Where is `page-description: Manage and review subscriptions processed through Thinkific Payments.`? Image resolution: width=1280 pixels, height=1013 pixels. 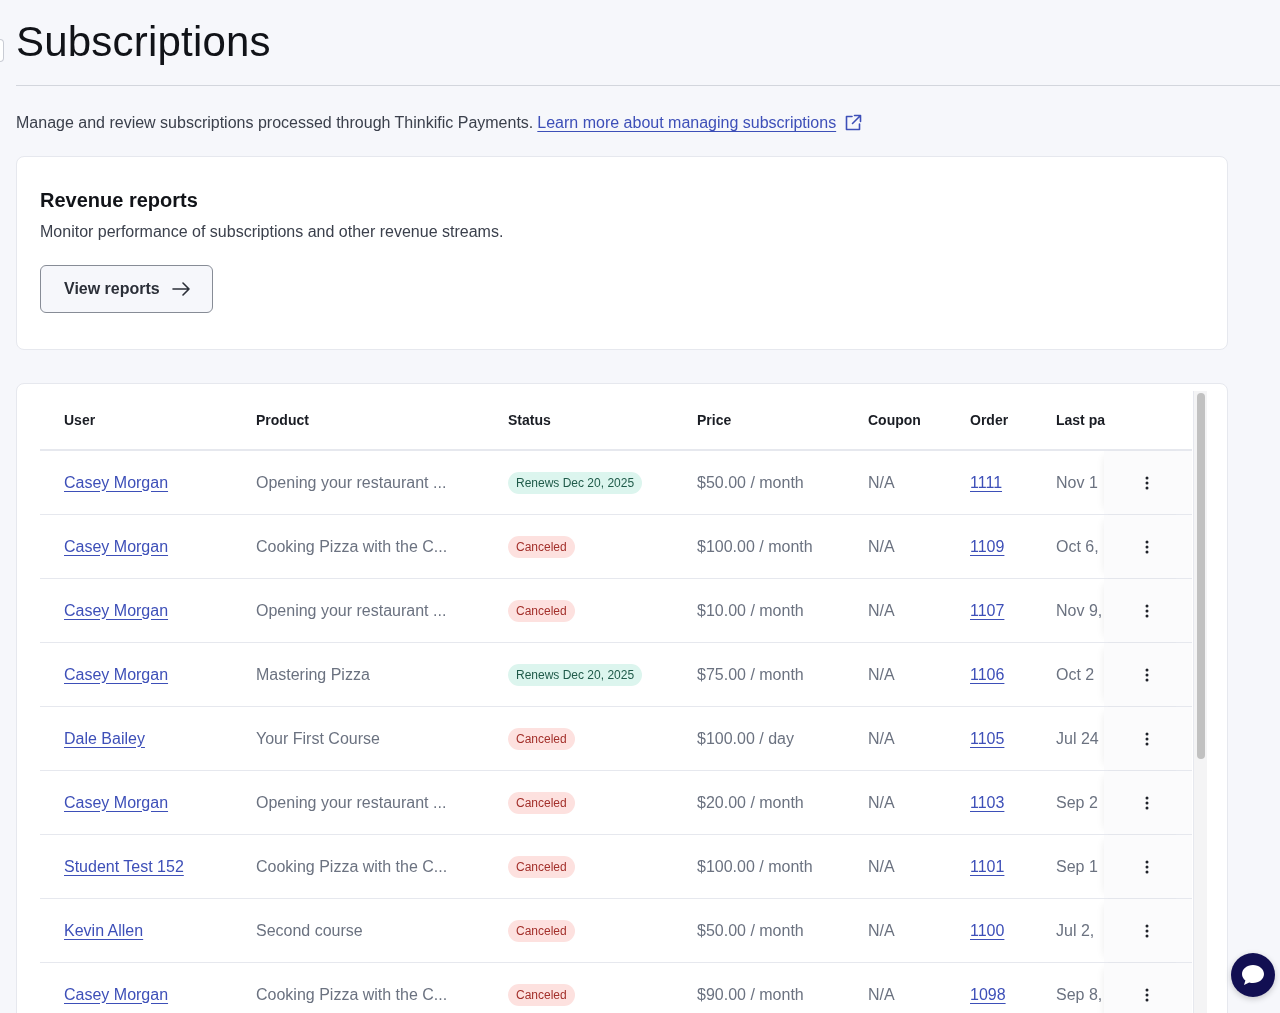 page-description: Manage and review subscriptions processed through Thinkific Payments. is located at coordinates (275, 123).